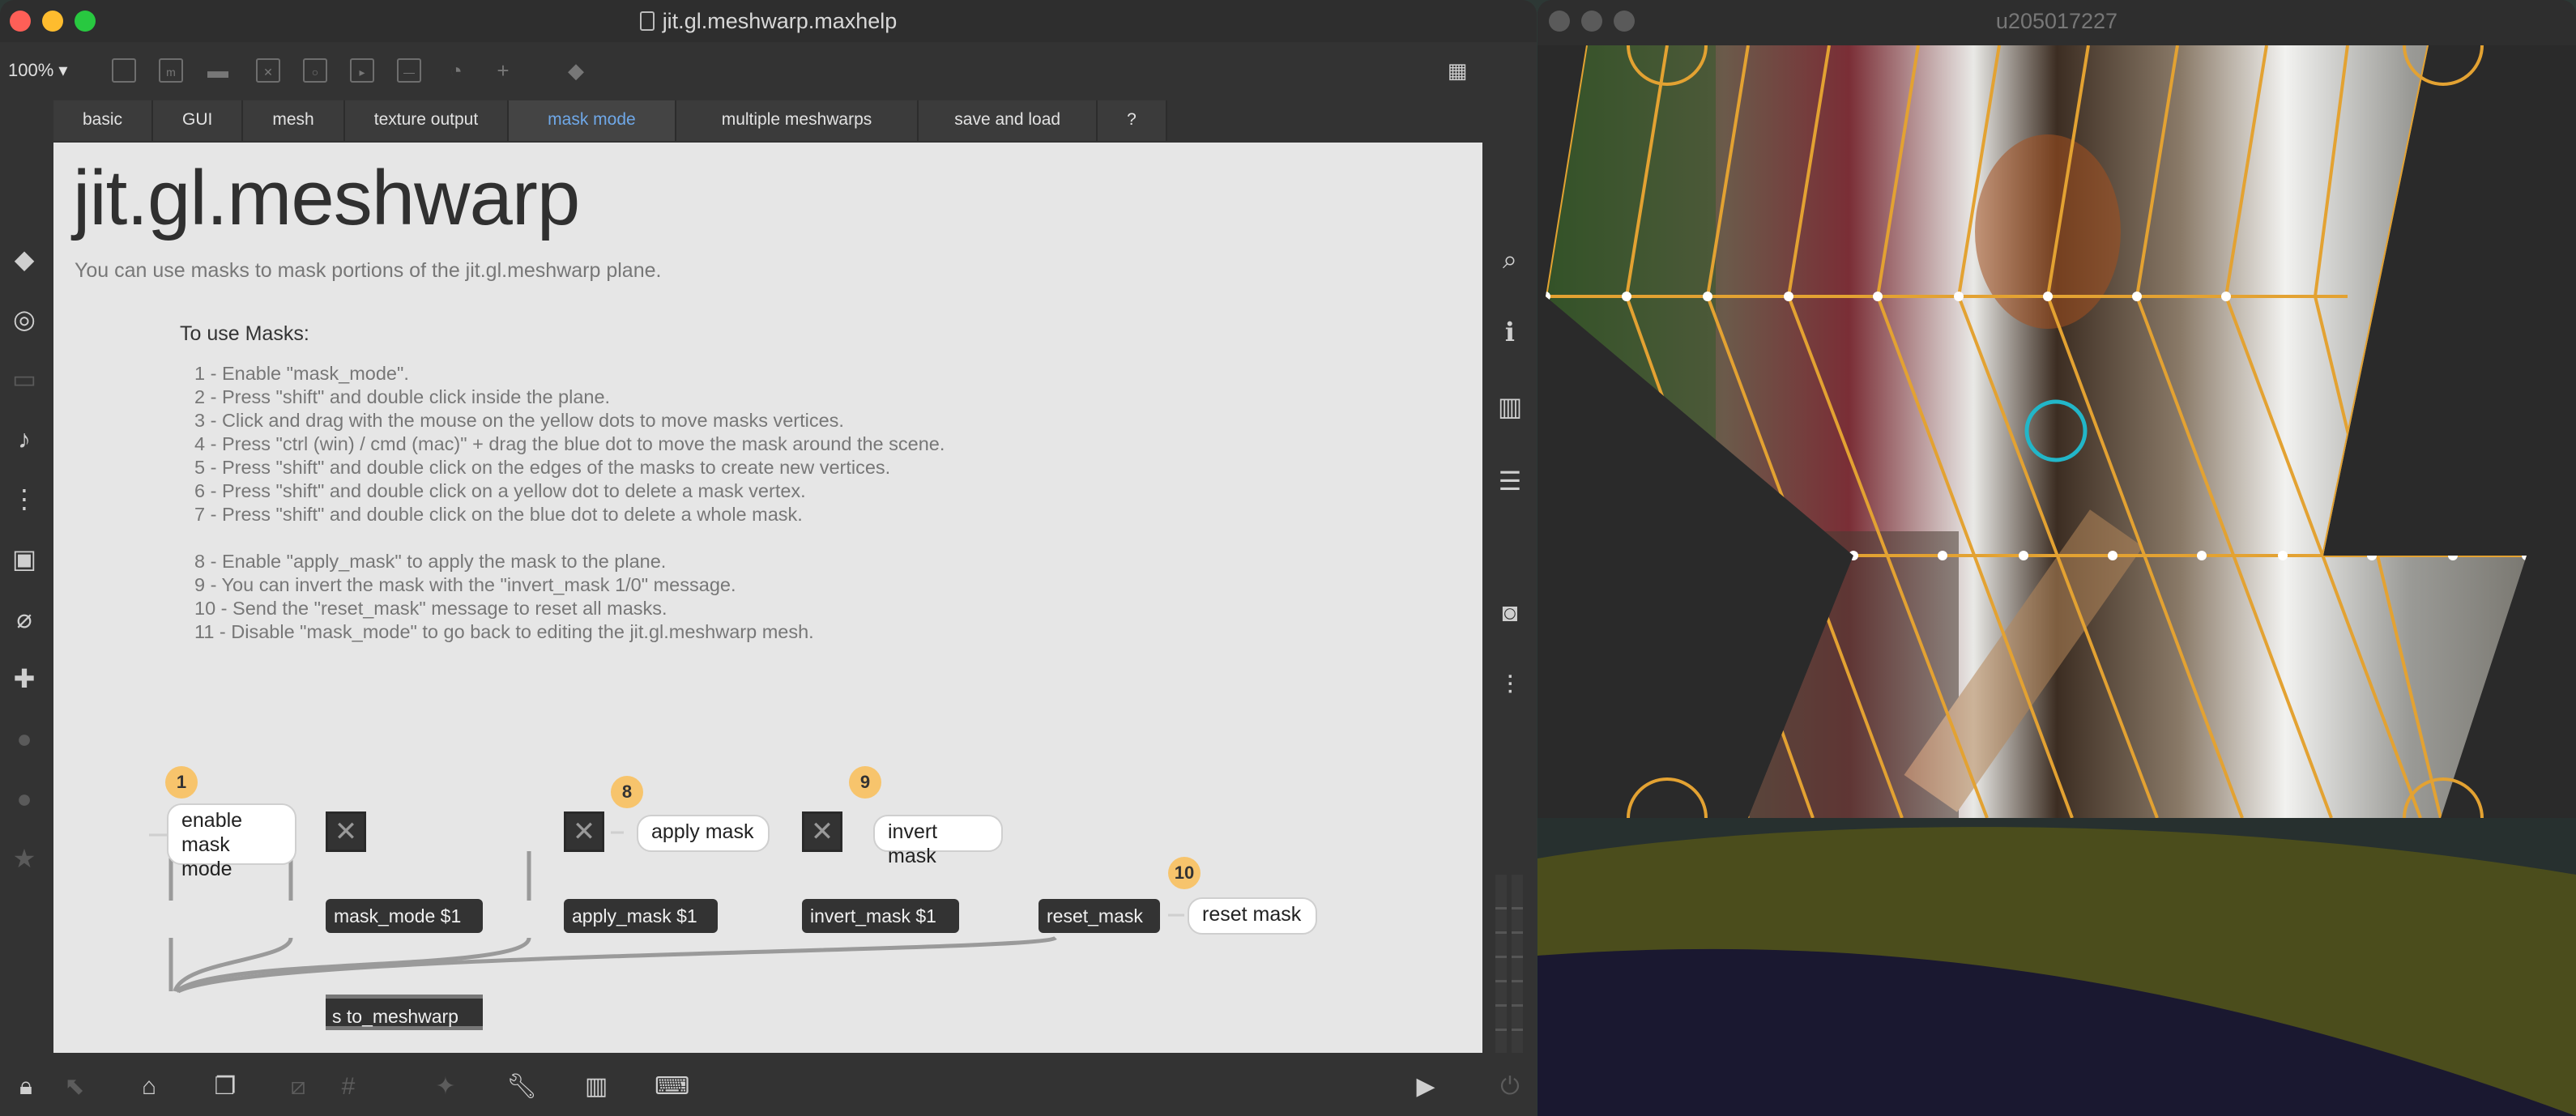  What do you see at coordinates (31, 70) in the screenshot?
I see `zoom-value: 100%` at bounding box center [31, 70].